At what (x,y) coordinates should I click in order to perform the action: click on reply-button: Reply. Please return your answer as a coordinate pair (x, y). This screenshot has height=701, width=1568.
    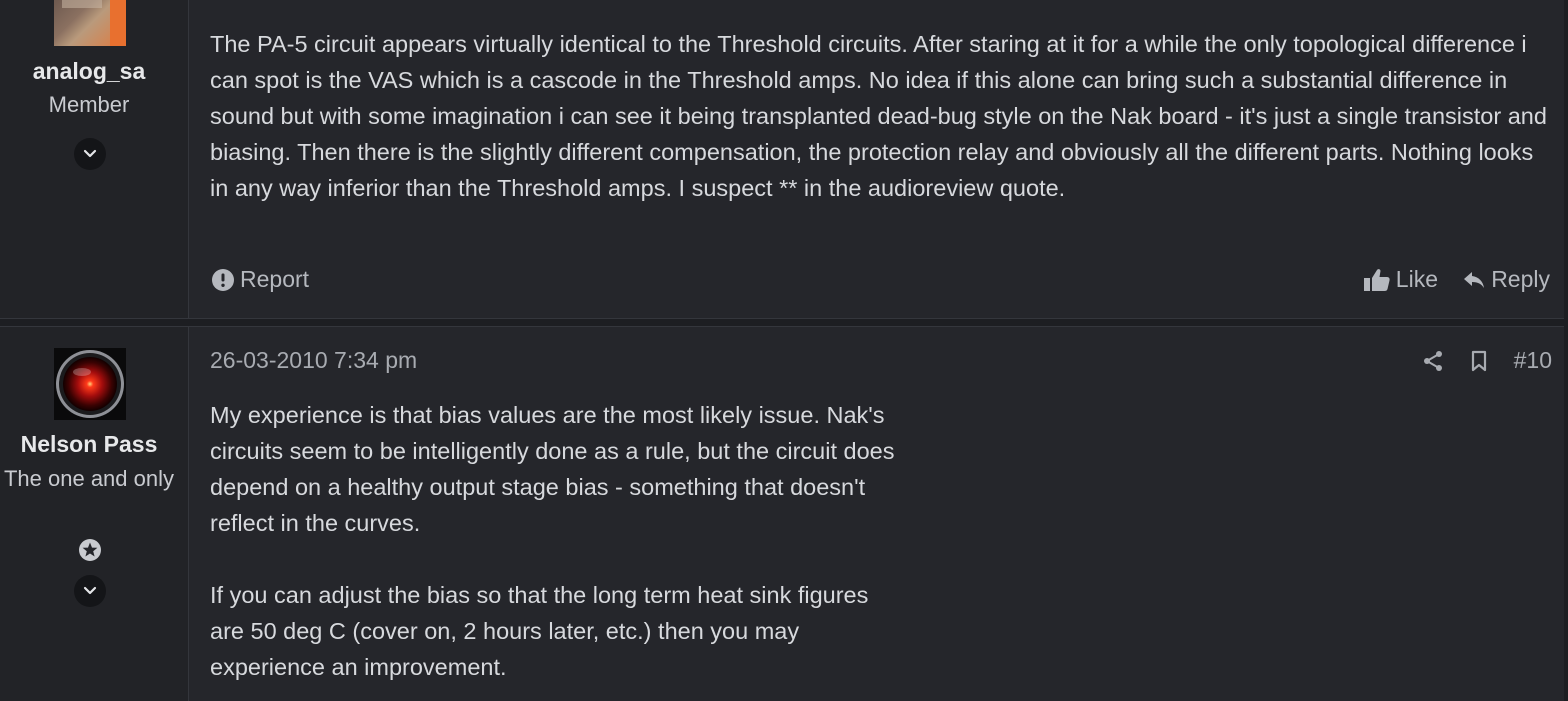
    Looking at the image, I should click on (1506, 279).